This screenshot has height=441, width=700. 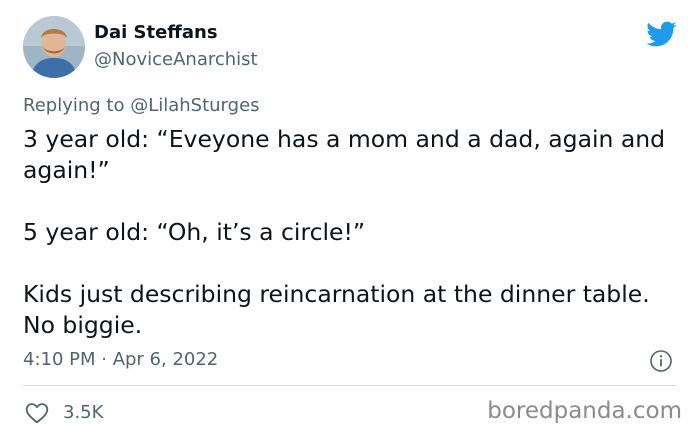 I want to click on tweet-timestamp: 4:10 PM · Apr 6, 2022, so click(x=120, y=359).